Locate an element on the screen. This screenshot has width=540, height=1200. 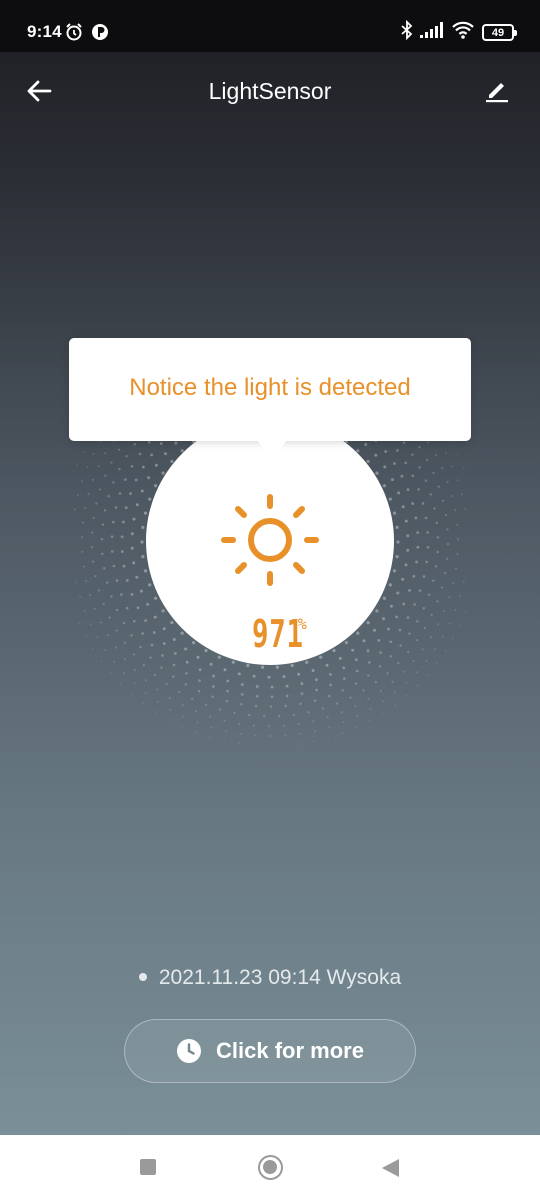
recent-apps-button is located at coordinates (148, 1167).